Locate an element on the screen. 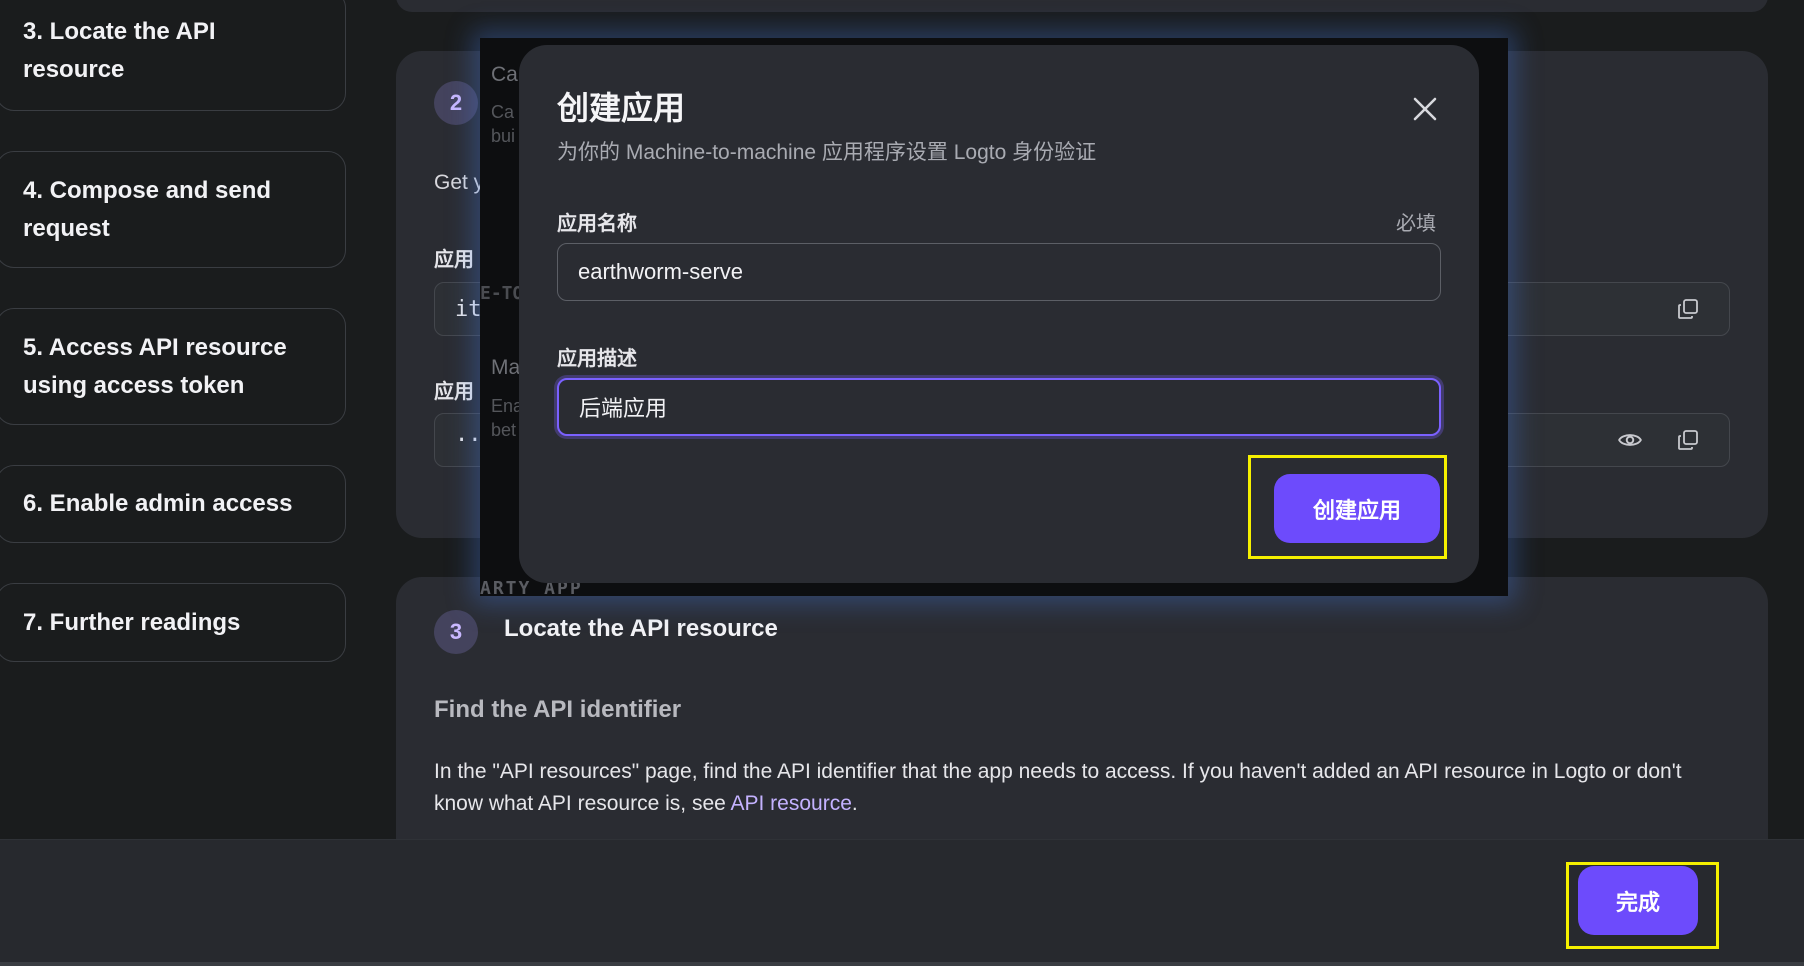 This screenshot has height=966, width=1804. step-description: Get y is located at coordinates (459, 182).